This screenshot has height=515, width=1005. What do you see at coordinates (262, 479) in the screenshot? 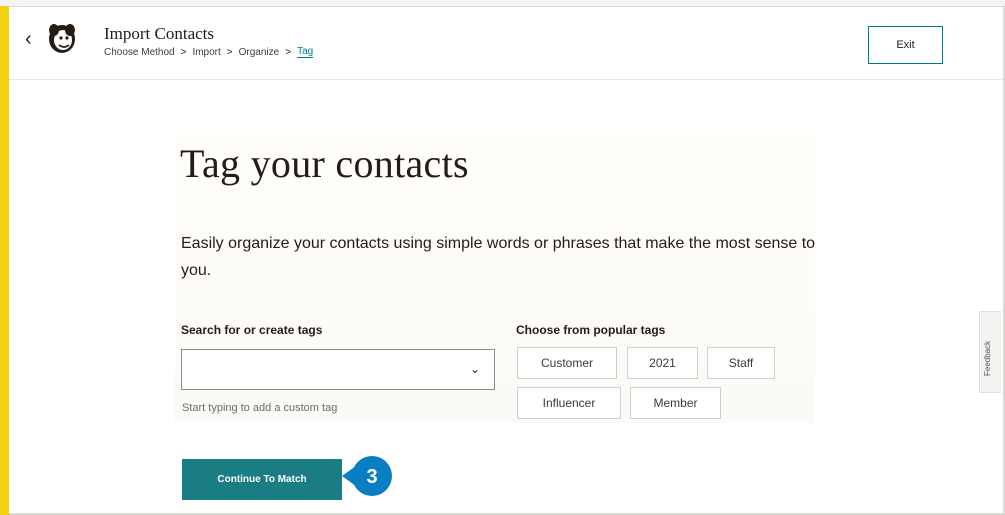
I see `continue-to-match-button: Continue To Match` at bounding box center [262, 479].